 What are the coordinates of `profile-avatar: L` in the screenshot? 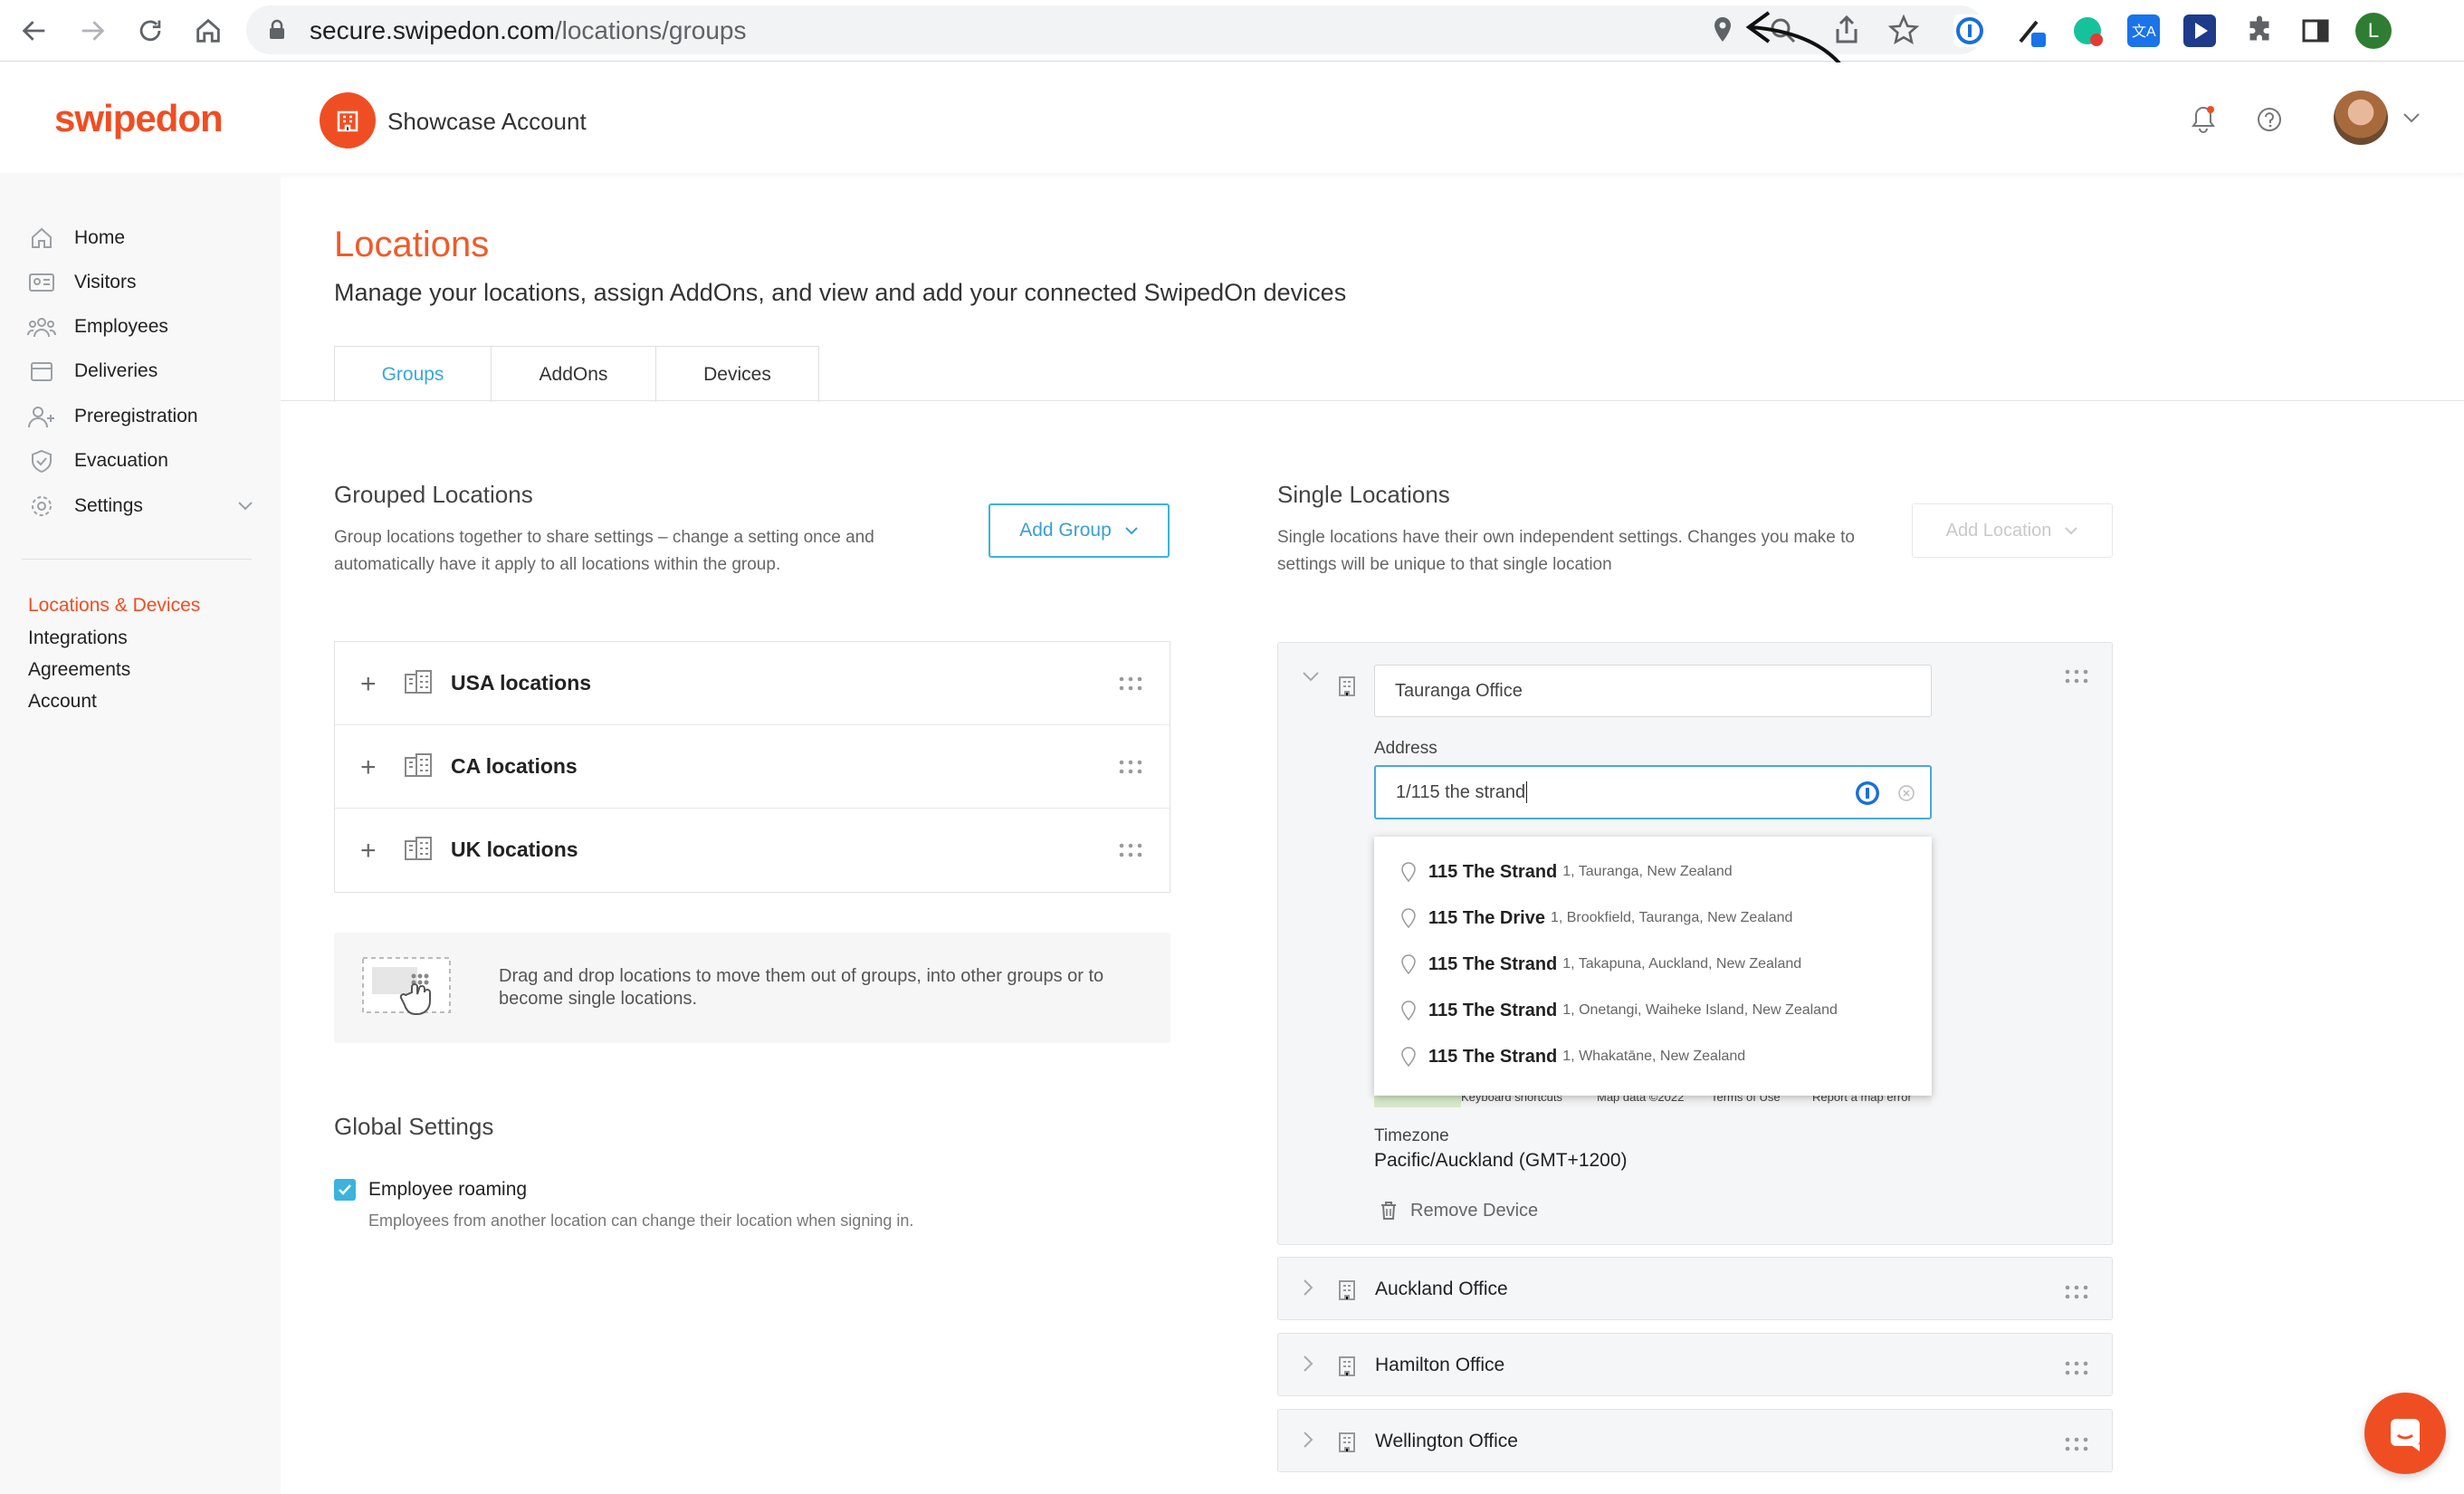 It's located at (2373, 31).